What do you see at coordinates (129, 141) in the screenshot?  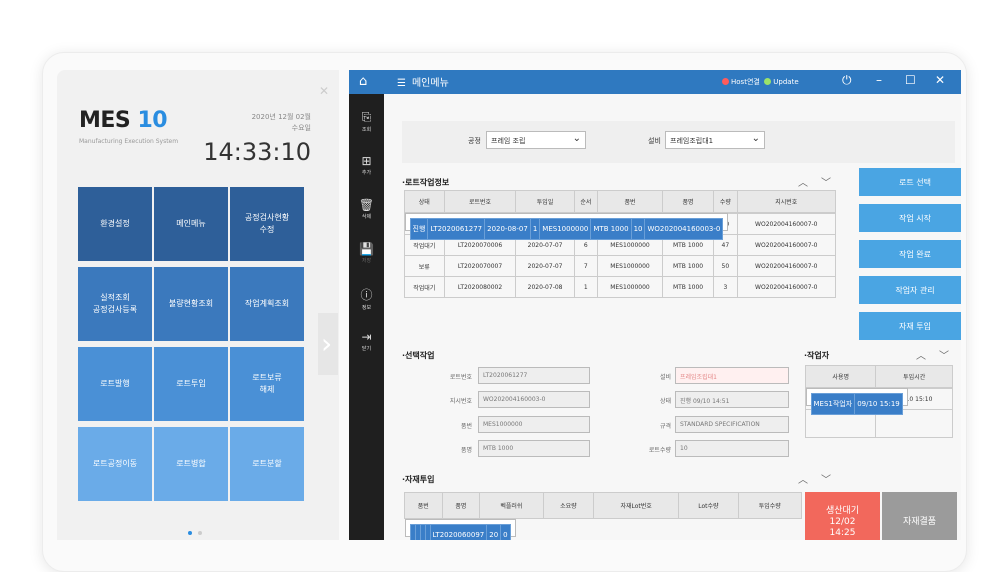 I see `logo-subtitle: Manufacturing Execution System` at bounding box center [129, 141].